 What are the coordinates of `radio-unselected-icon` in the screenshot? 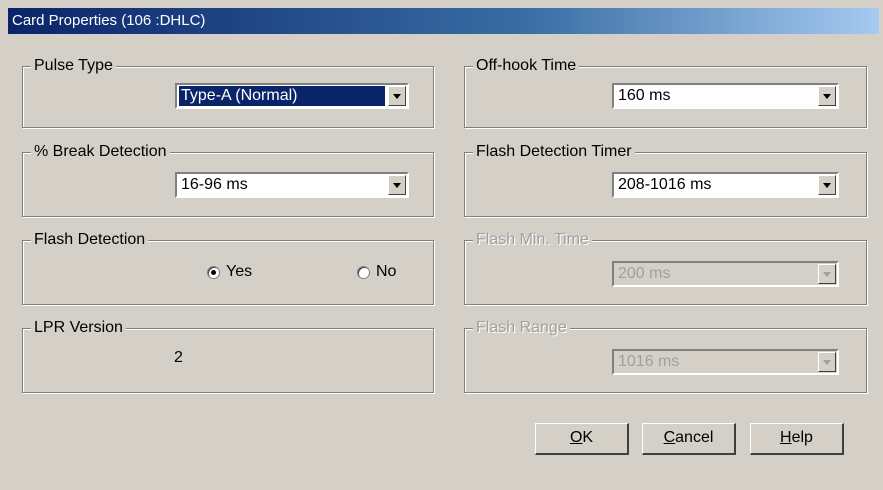 It's located at (363, 272).